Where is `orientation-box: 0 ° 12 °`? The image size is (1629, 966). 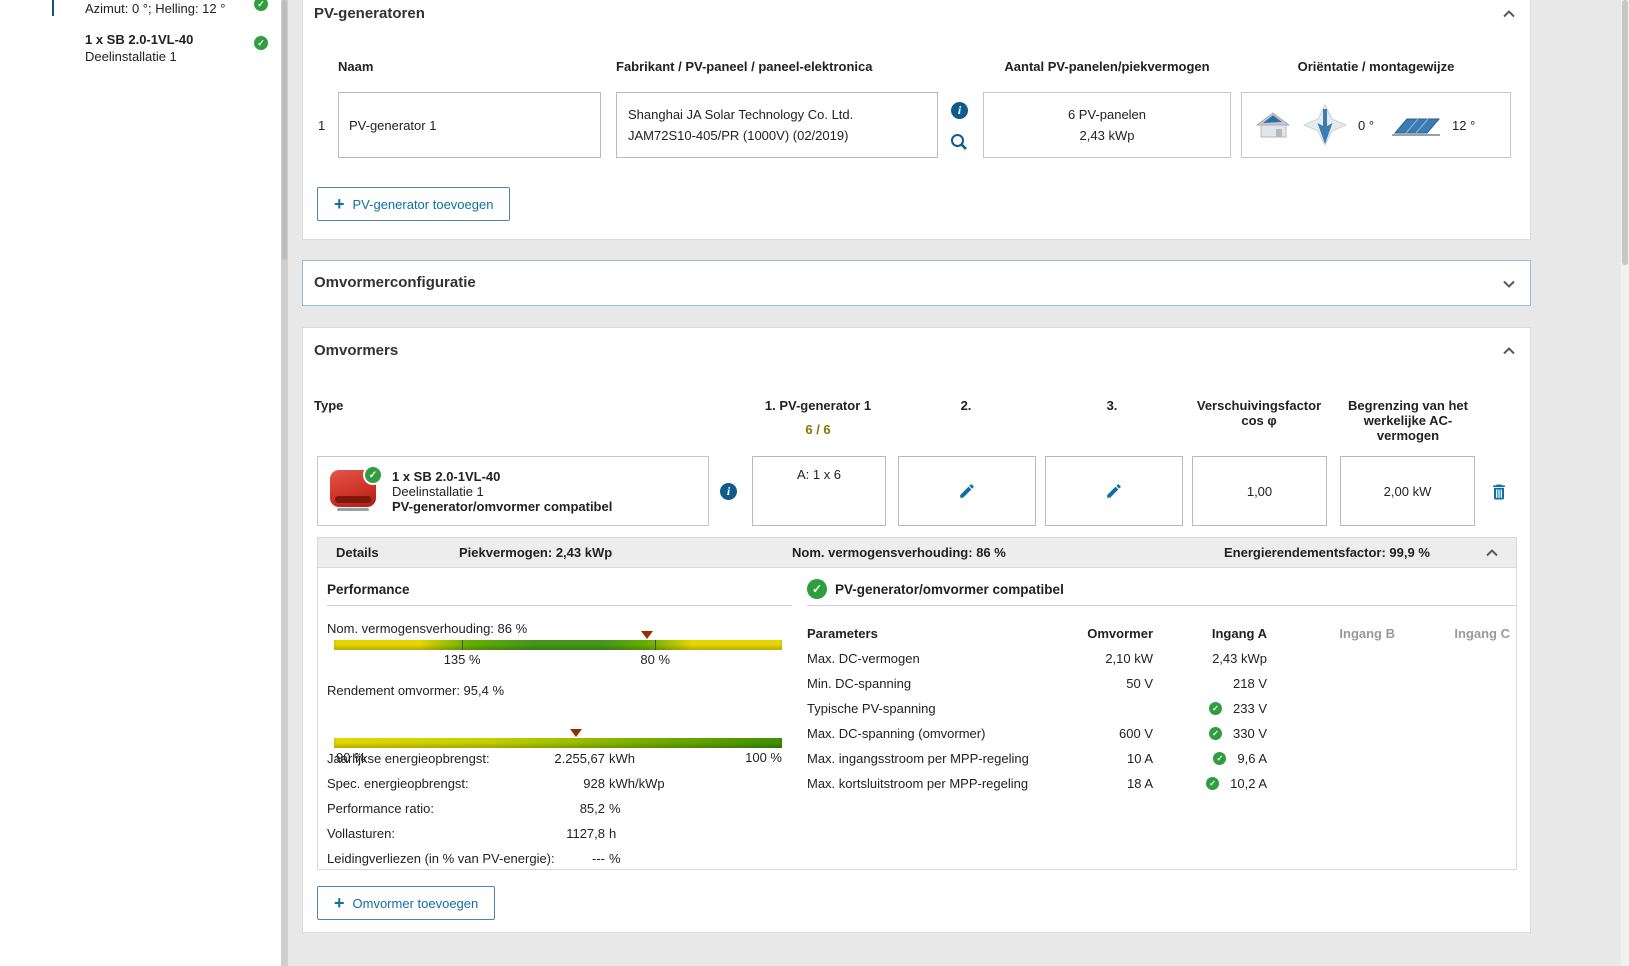 orientation-box: 0 ° 12 ° is located at coordinates (1376, 125).